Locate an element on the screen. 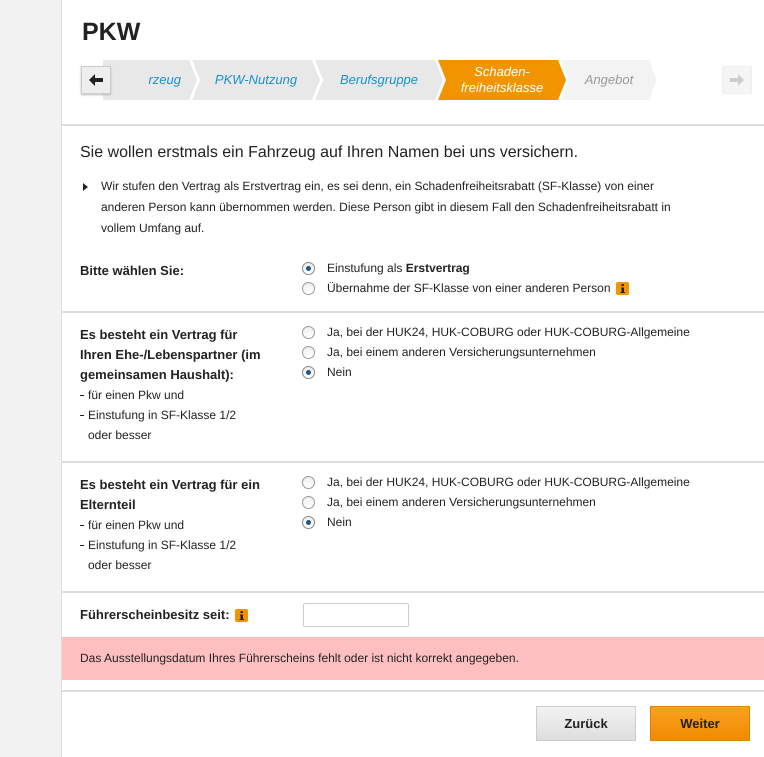 The image size is (764, 757). info-text: Wir stufen den Vertrag als Erstvertrag ein, es sei denn, ein Schadenfreiheitsrabatt (SF-Klasse) von einer anderen Person kann übernommen werden. Diese Person gibt in diesem Fall den Schadenfreiheitsrabatt in vollem Umfang auf. is located at coordinates (386, 207).